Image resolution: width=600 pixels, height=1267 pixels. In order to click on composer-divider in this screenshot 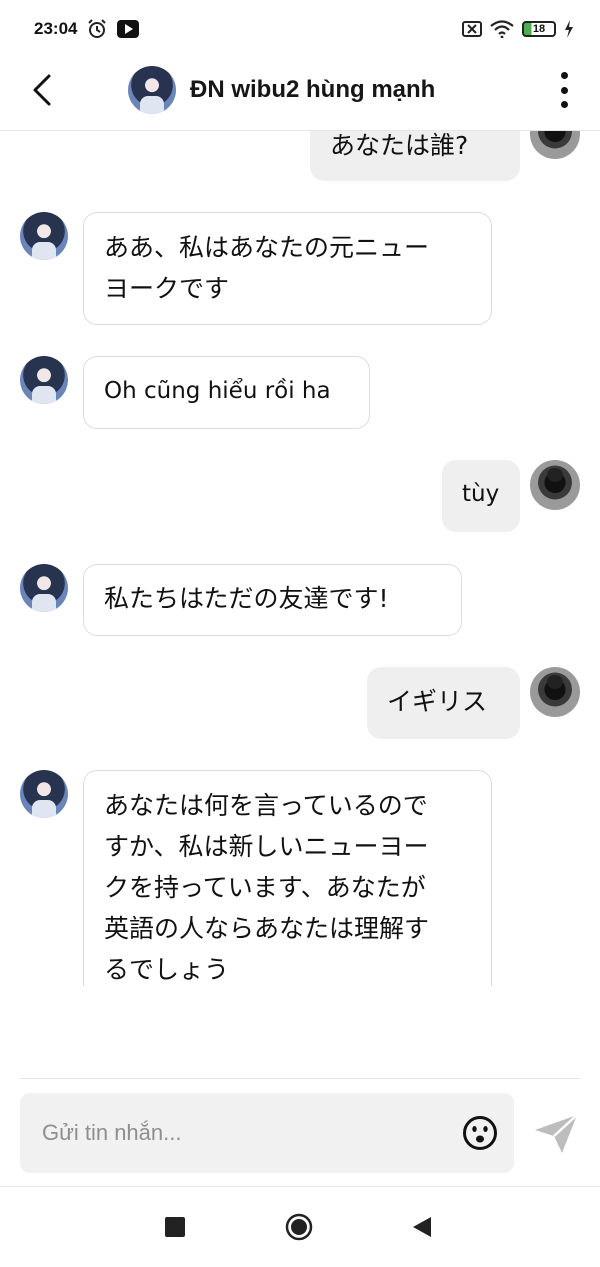, I will do `click(300, 1078)`.